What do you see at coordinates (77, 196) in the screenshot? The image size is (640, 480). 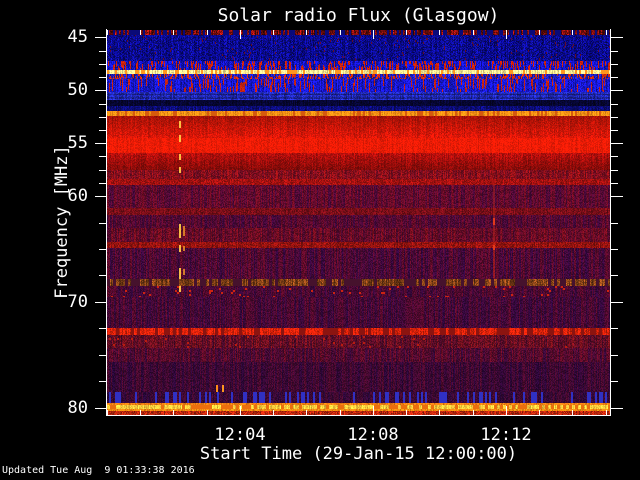 I see `y-tick-label: 60` at bounding box center [77, 196].